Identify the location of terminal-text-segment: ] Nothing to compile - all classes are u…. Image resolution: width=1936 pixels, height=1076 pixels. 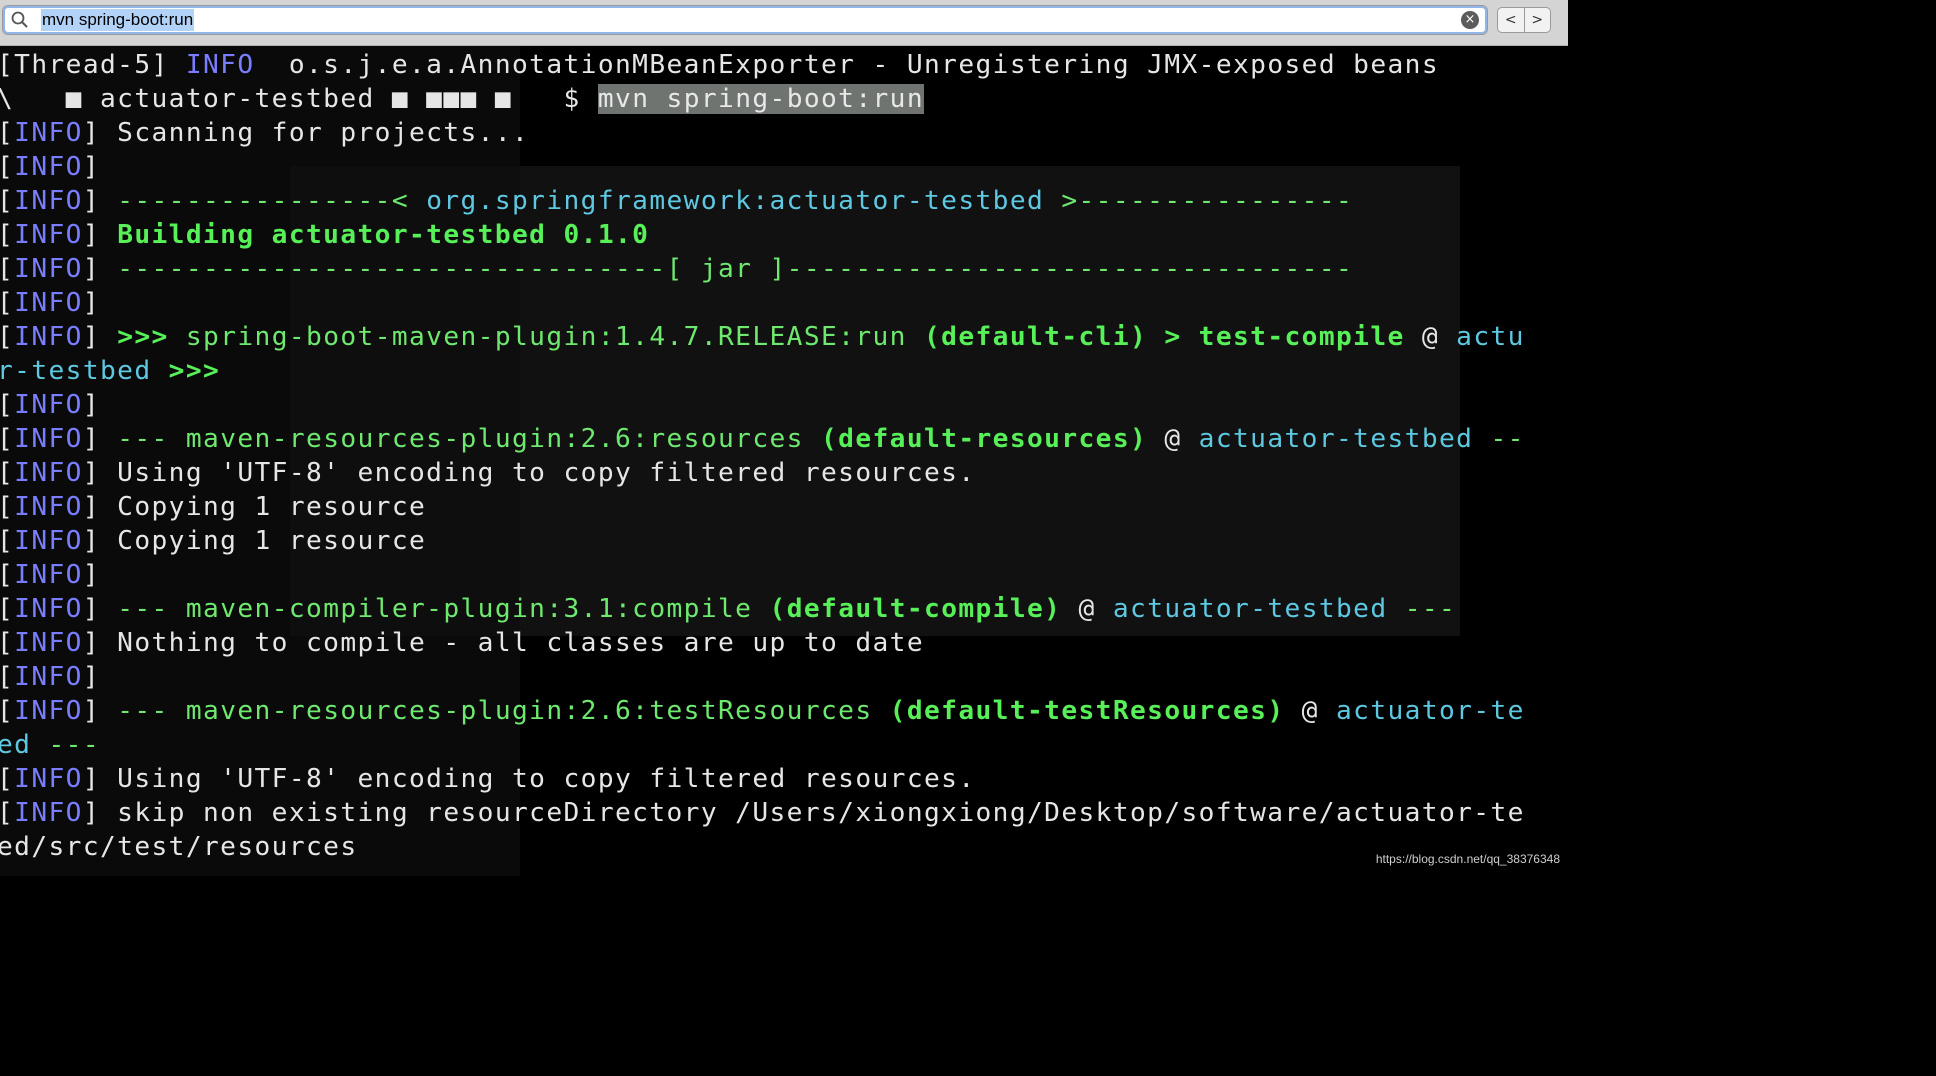
(503, 643).